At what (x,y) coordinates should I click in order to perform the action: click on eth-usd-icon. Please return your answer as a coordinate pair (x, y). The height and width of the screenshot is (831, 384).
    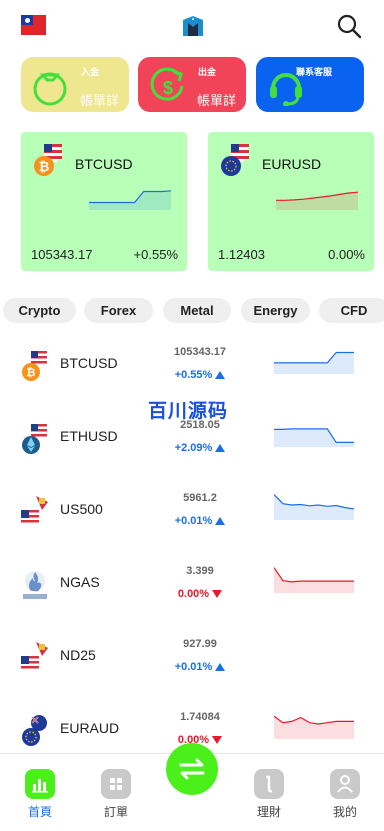
    Looking at the image, I should click on (34, 438).